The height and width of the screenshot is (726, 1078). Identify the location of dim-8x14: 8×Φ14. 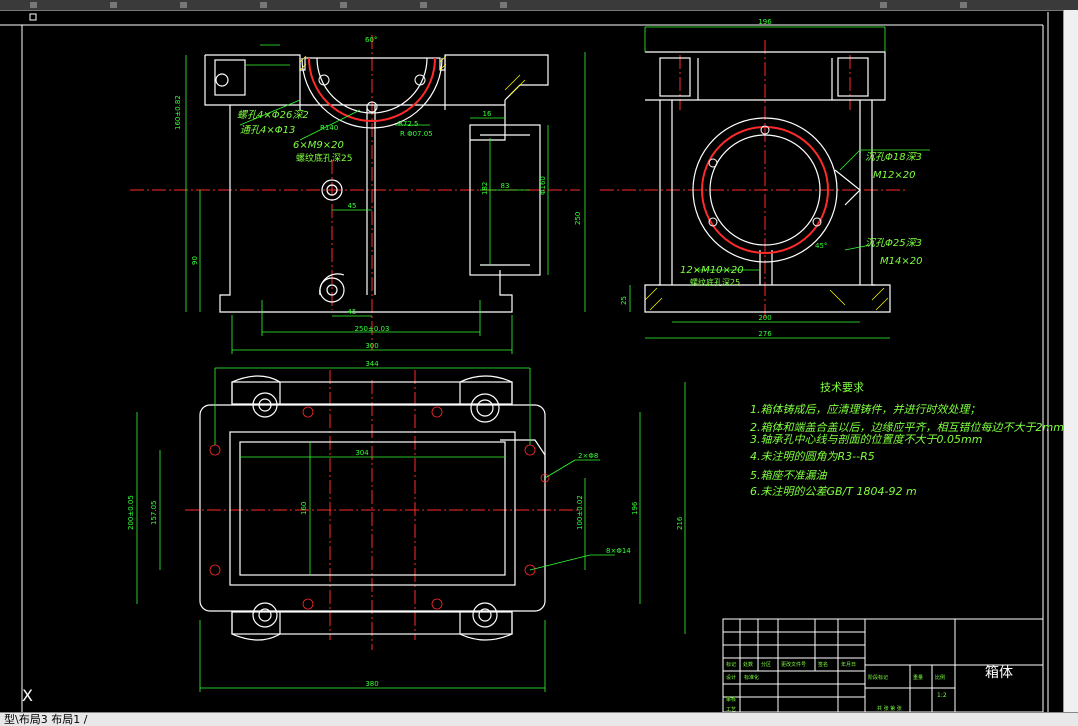
(618, 551).